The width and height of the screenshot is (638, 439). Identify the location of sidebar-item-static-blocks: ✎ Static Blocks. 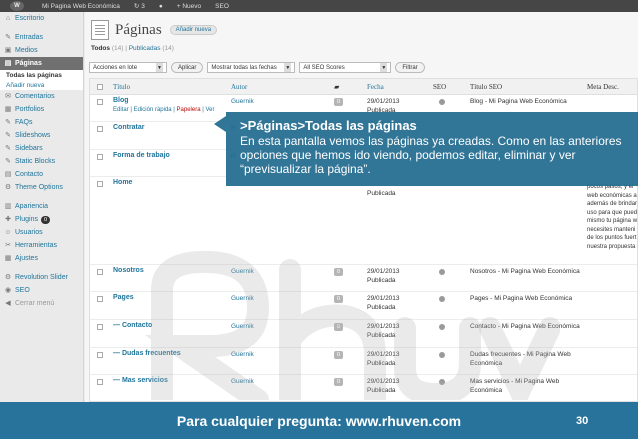
(41, 161).